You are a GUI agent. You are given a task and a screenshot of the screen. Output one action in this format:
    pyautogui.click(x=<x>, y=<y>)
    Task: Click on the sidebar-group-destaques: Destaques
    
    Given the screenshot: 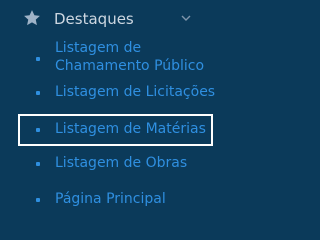 What is the action you would take?
    pyautogui.click(x=108, y=19)
    